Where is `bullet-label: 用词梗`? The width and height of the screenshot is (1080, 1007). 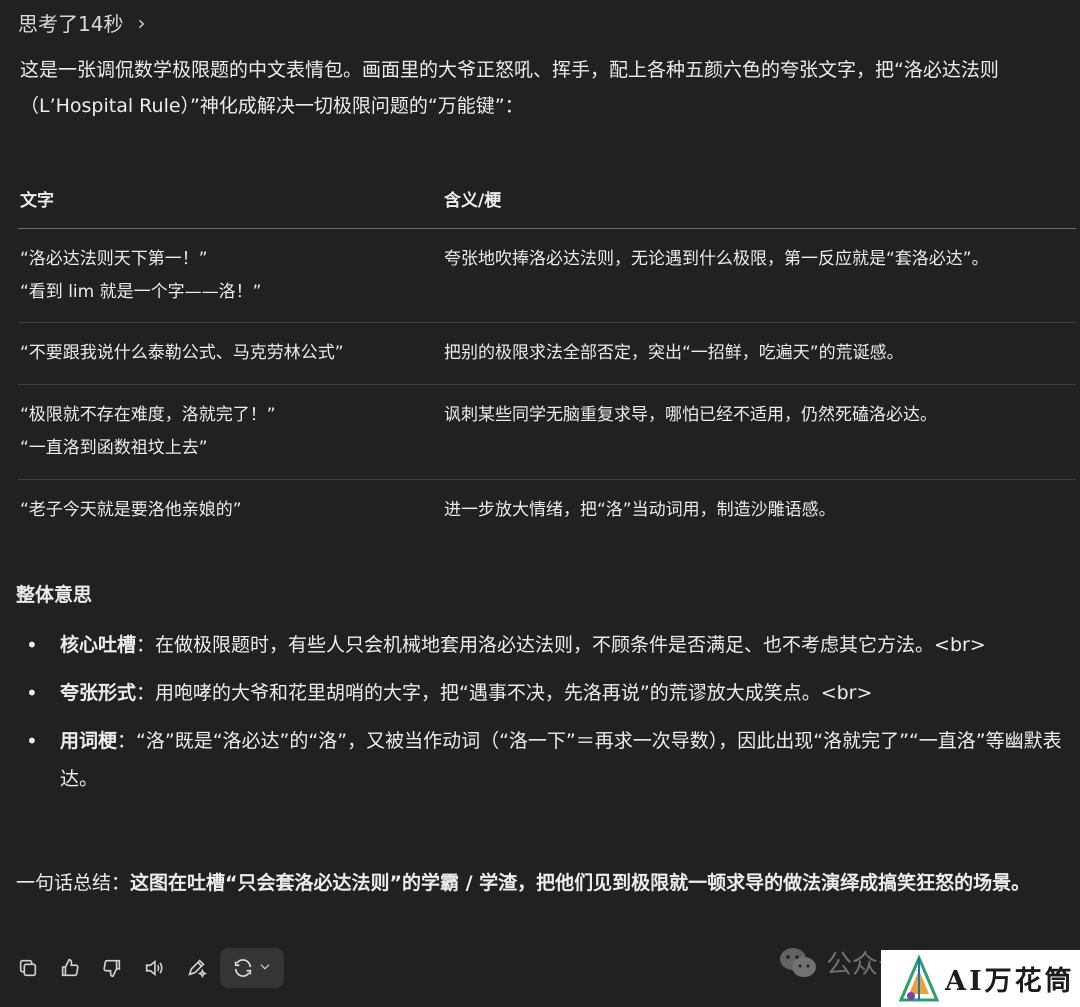
bullet-label: 用词梗 is located at coordinates (89, 741).